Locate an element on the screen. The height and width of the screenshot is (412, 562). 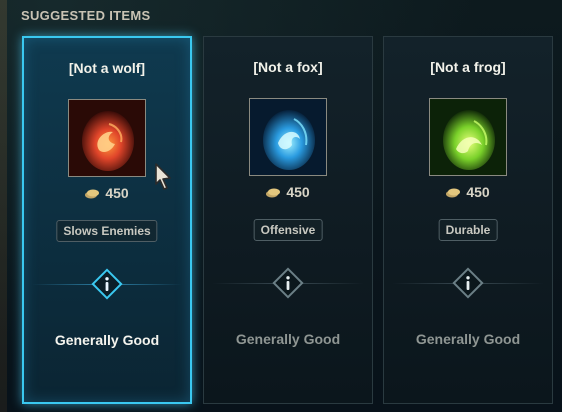
green-leaf-egg-icon is located at coordinates (468, 137).